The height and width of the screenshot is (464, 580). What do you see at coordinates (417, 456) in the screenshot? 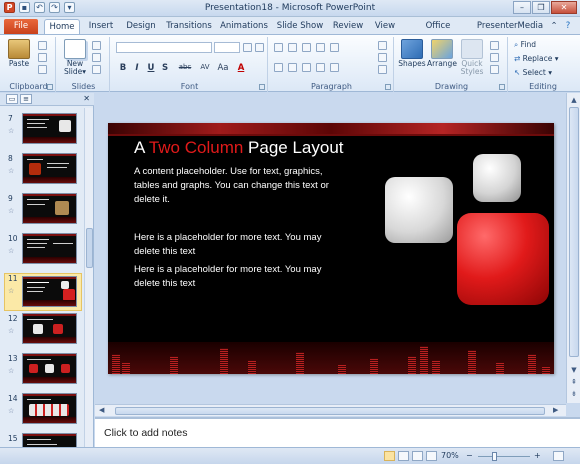
I see `reading-view-icon` at bounding box center [417, 456].